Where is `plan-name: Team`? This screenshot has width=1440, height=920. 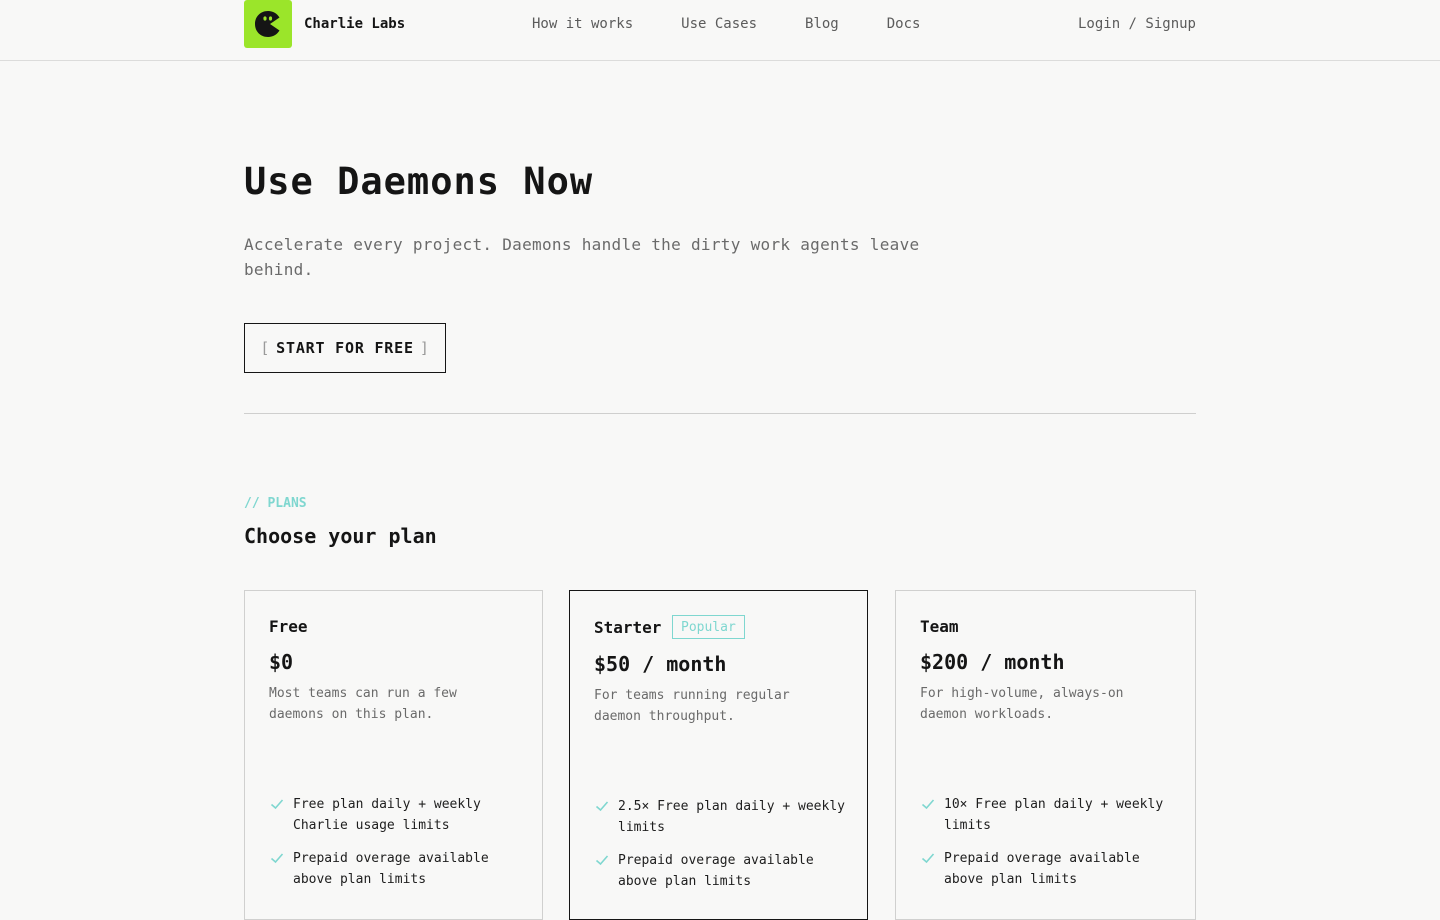
plan-name: Team is located at coordinates (939, 626).